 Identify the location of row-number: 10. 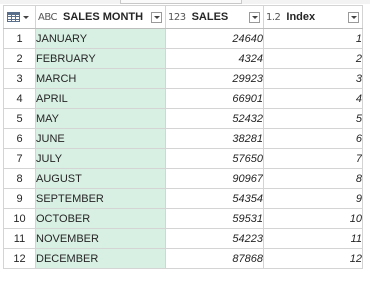
(19, 218).